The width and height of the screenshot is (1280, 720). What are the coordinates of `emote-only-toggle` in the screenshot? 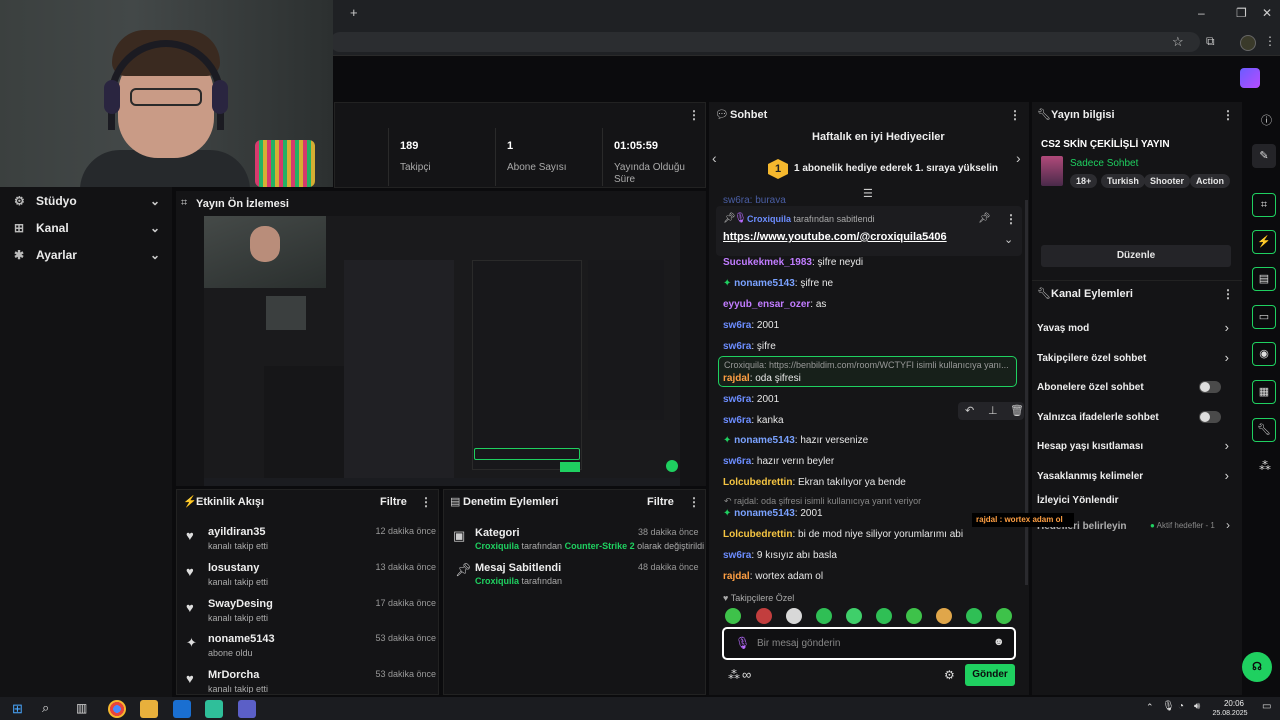 It's located at (1210, 417).